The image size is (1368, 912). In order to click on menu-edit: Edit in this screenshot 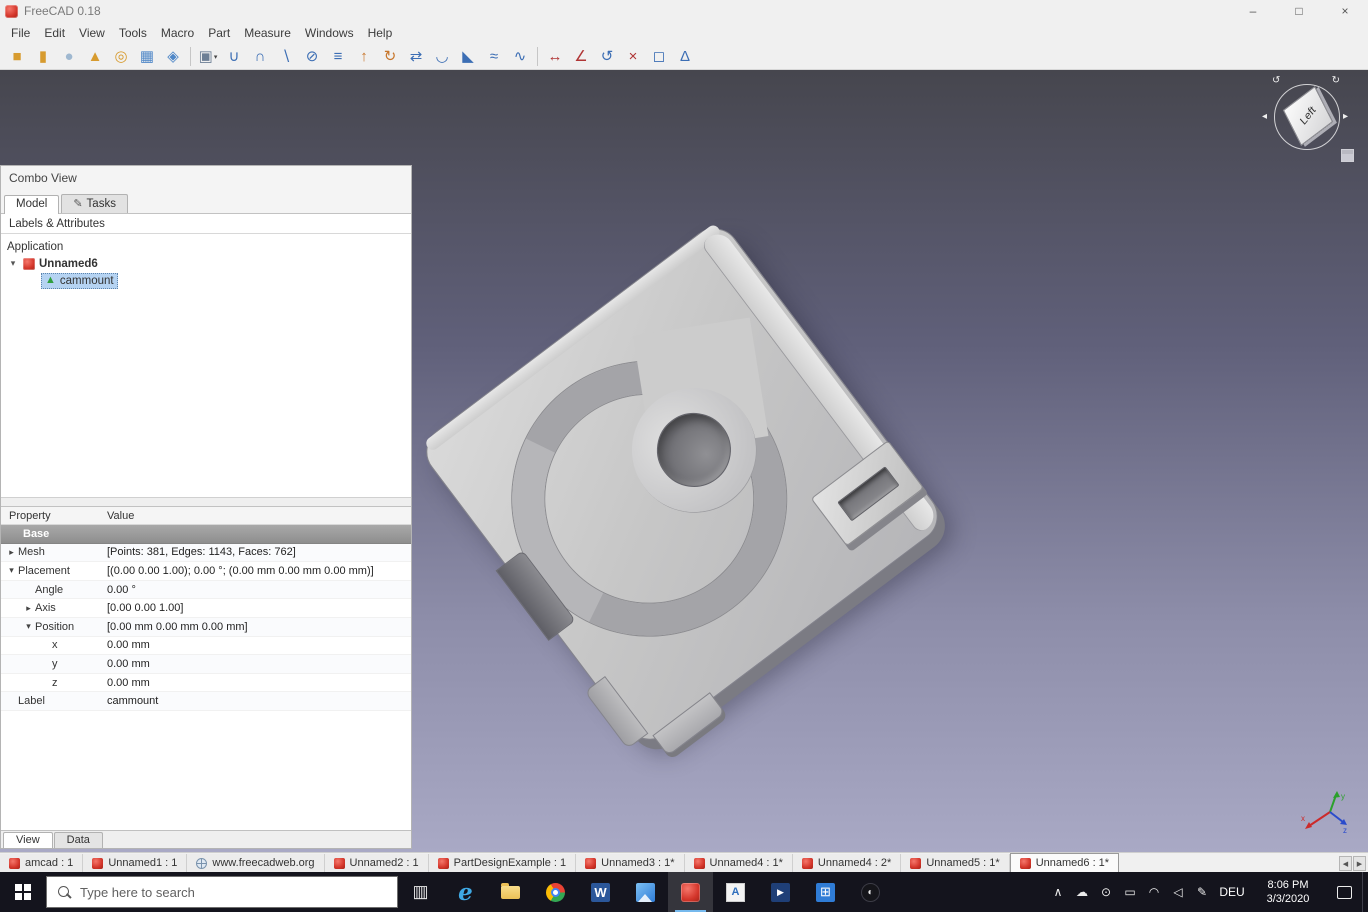, I will do `click(54, 33)`.